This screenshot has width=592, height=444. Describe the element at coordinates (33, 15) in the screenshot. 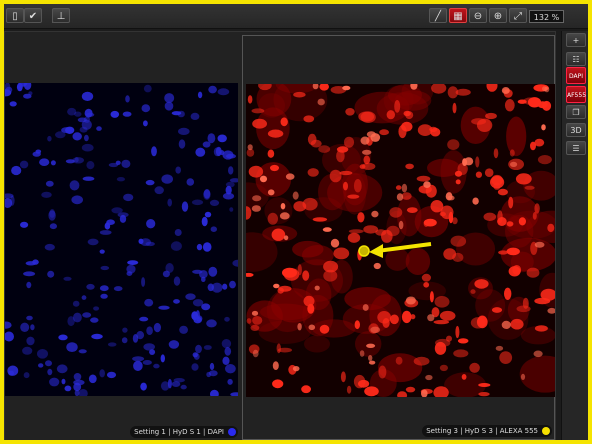

I see `check-icon: ✔` at that location.